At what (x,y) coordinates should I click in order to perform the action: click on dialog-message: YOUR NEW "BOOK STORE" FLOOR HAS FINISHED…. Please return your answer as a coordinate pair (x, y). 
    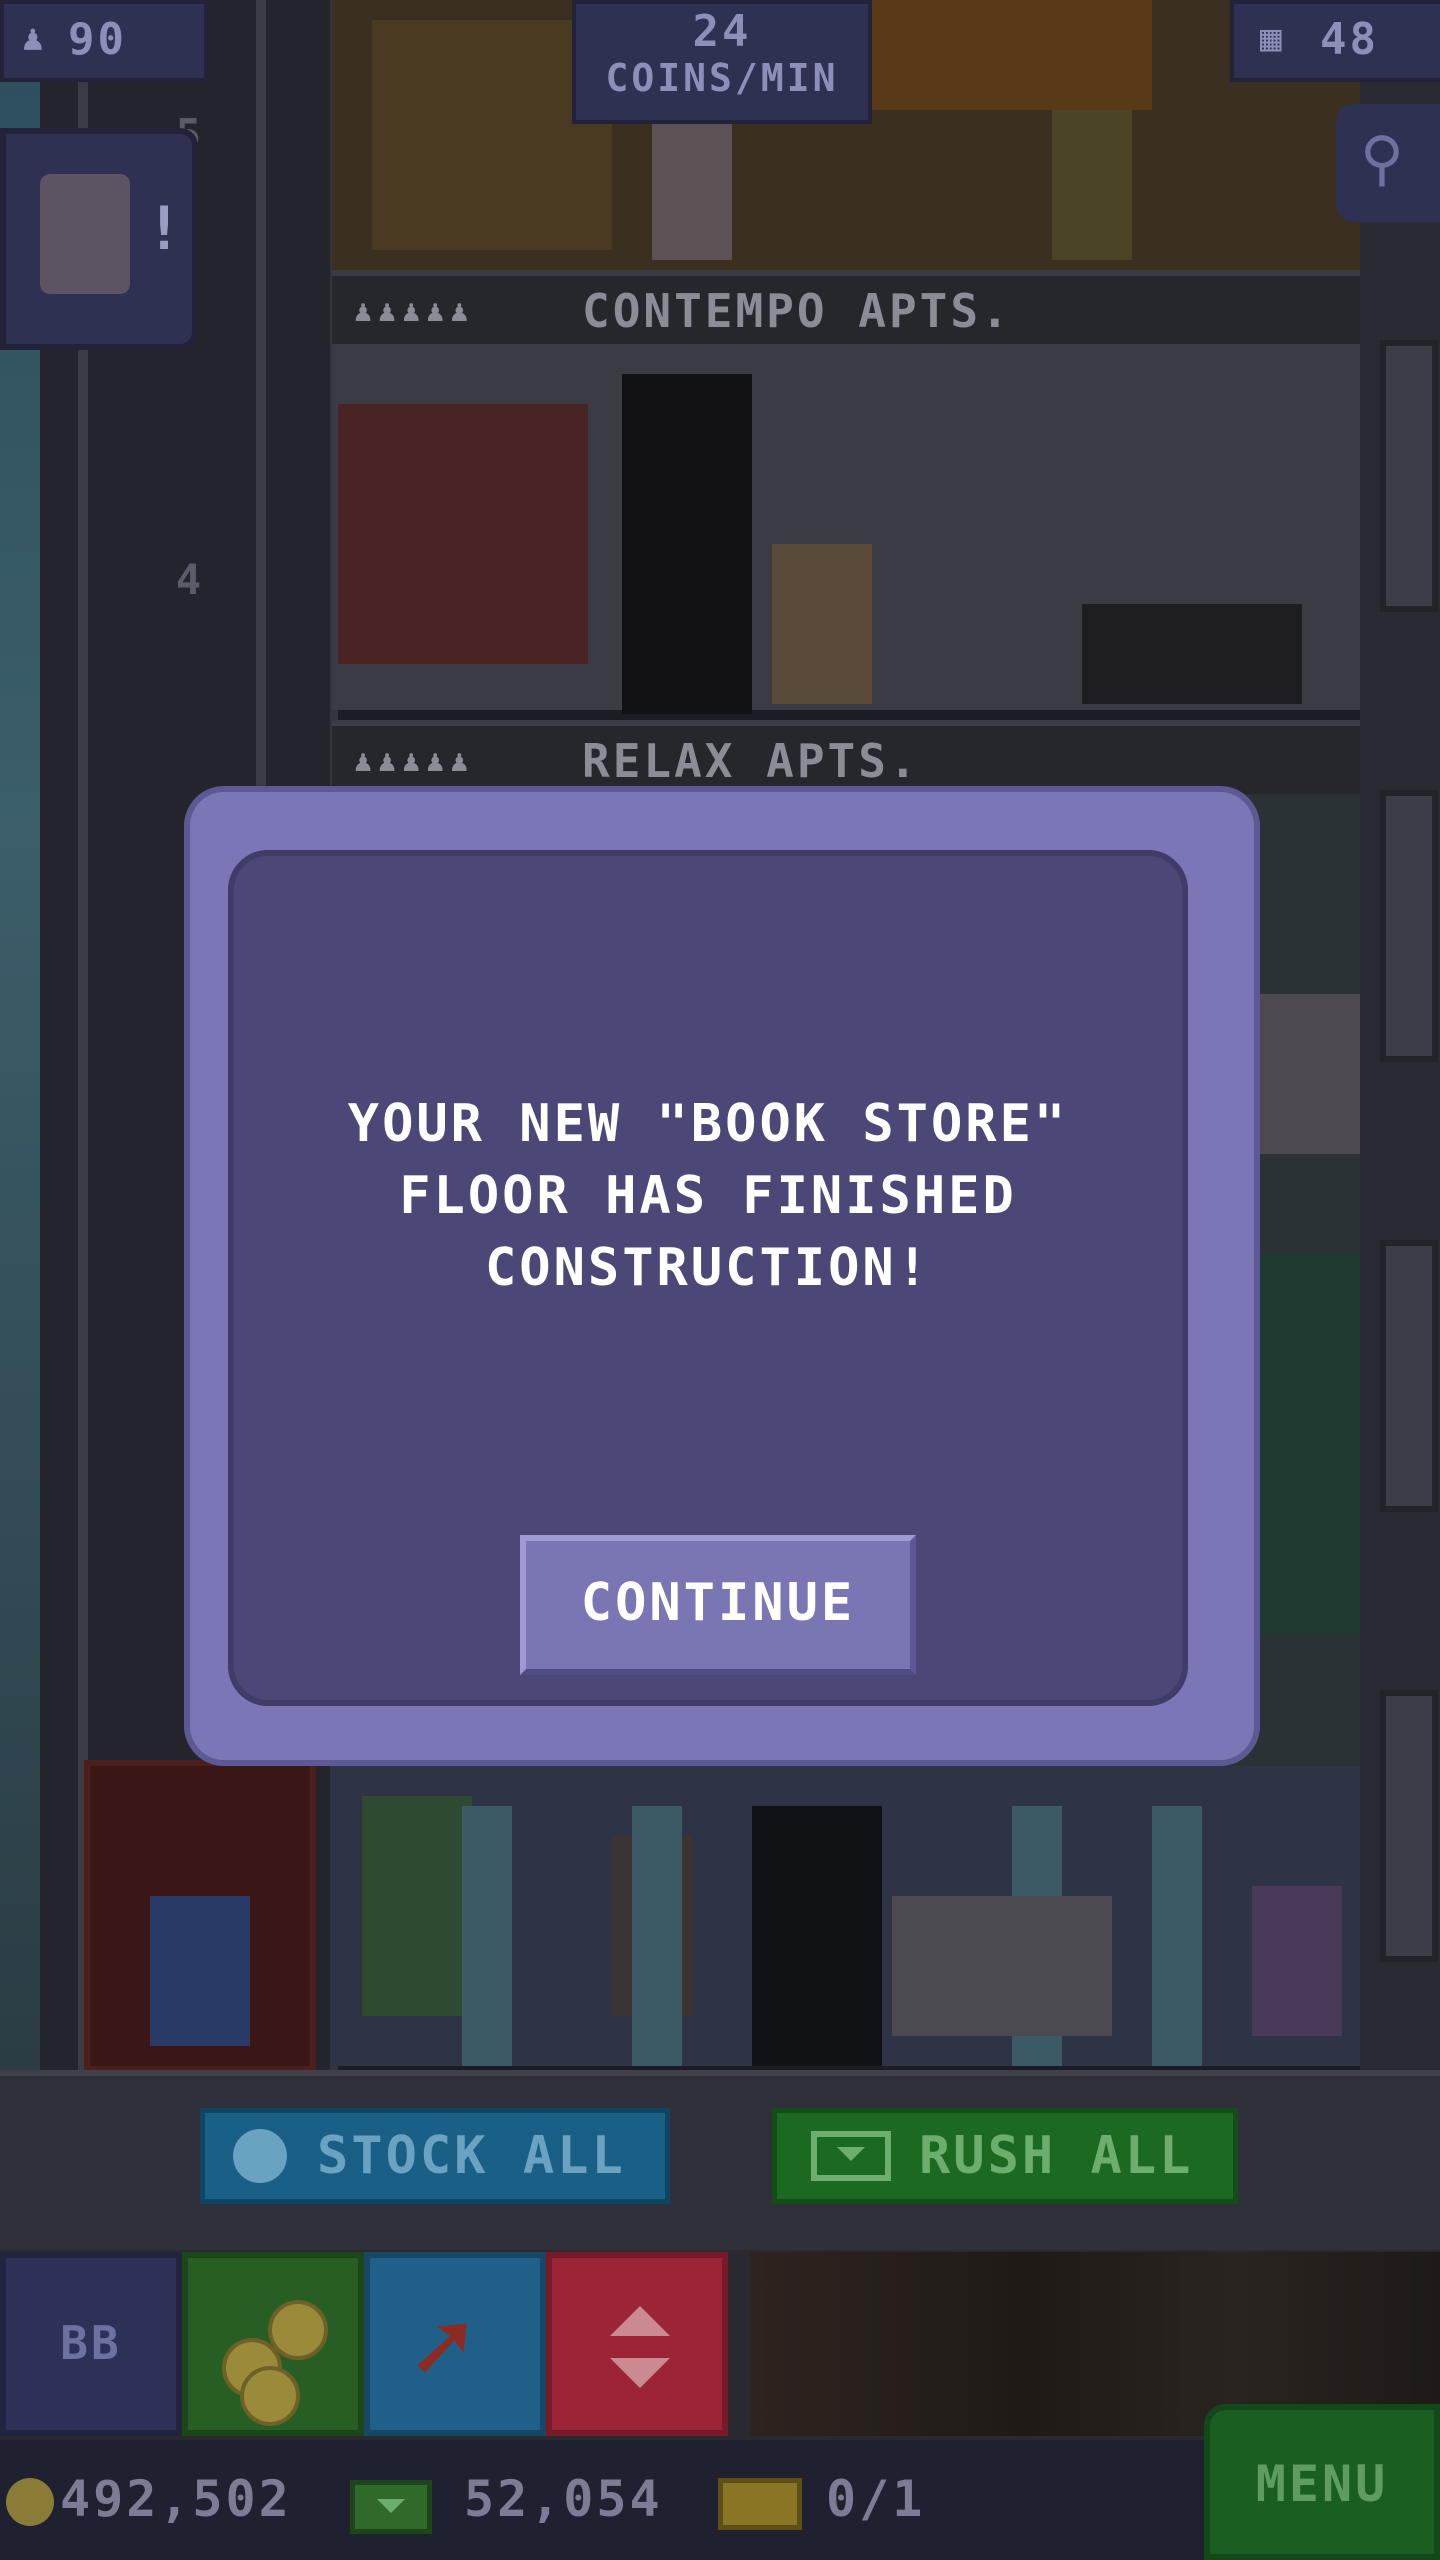
    Looking at the image, I should click on (708, 1196).